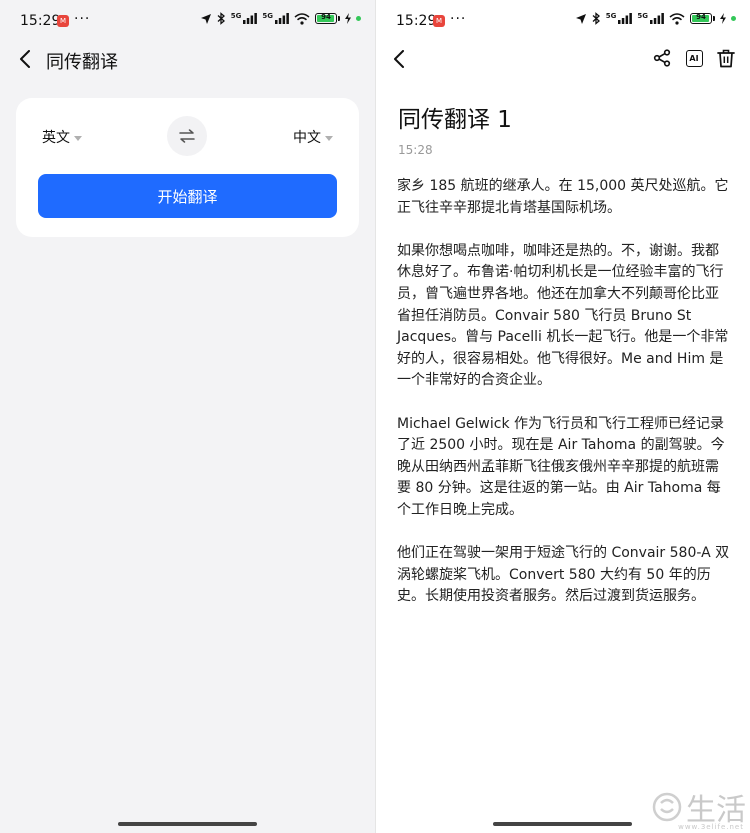 The height and width of the screenshot is (833, 750). I want to click on watermark-url: www.3elife.net, so click(711, 827).